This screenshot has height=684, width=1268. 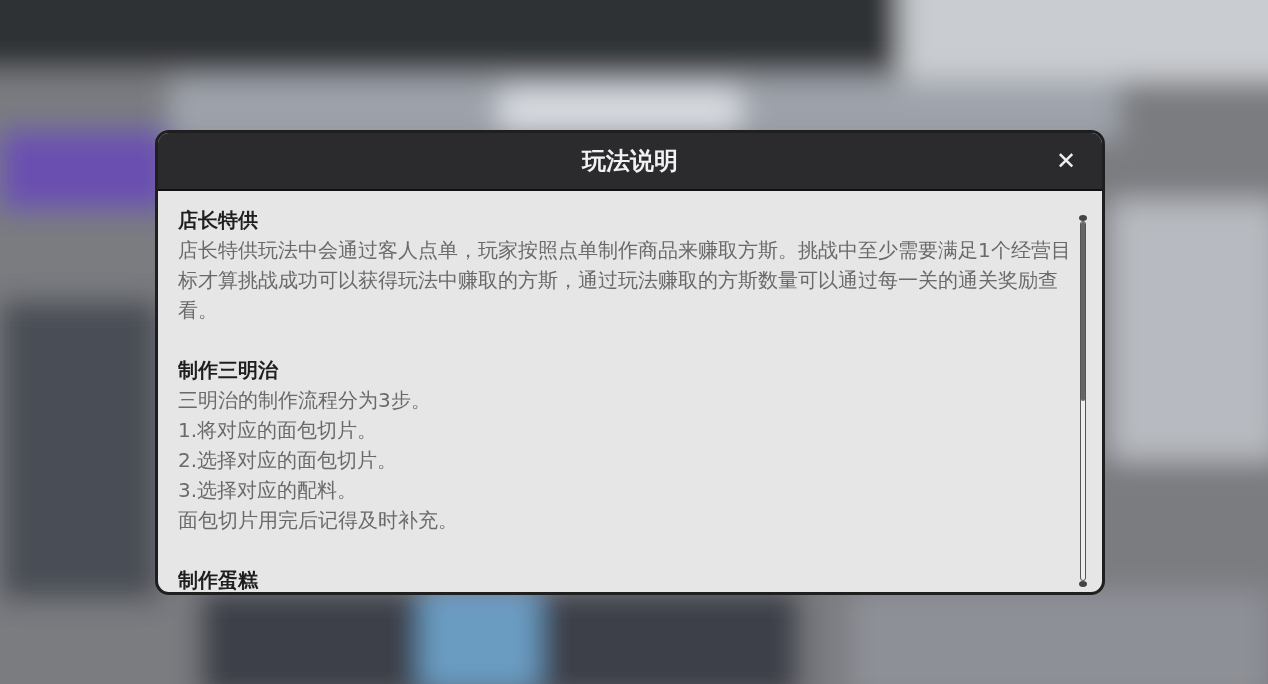 What do you see at coordinates (318, 520) in the screenshot?
I see `body-text: 面包切片用完后记得及时补充。` at bounding box center [318, 520].